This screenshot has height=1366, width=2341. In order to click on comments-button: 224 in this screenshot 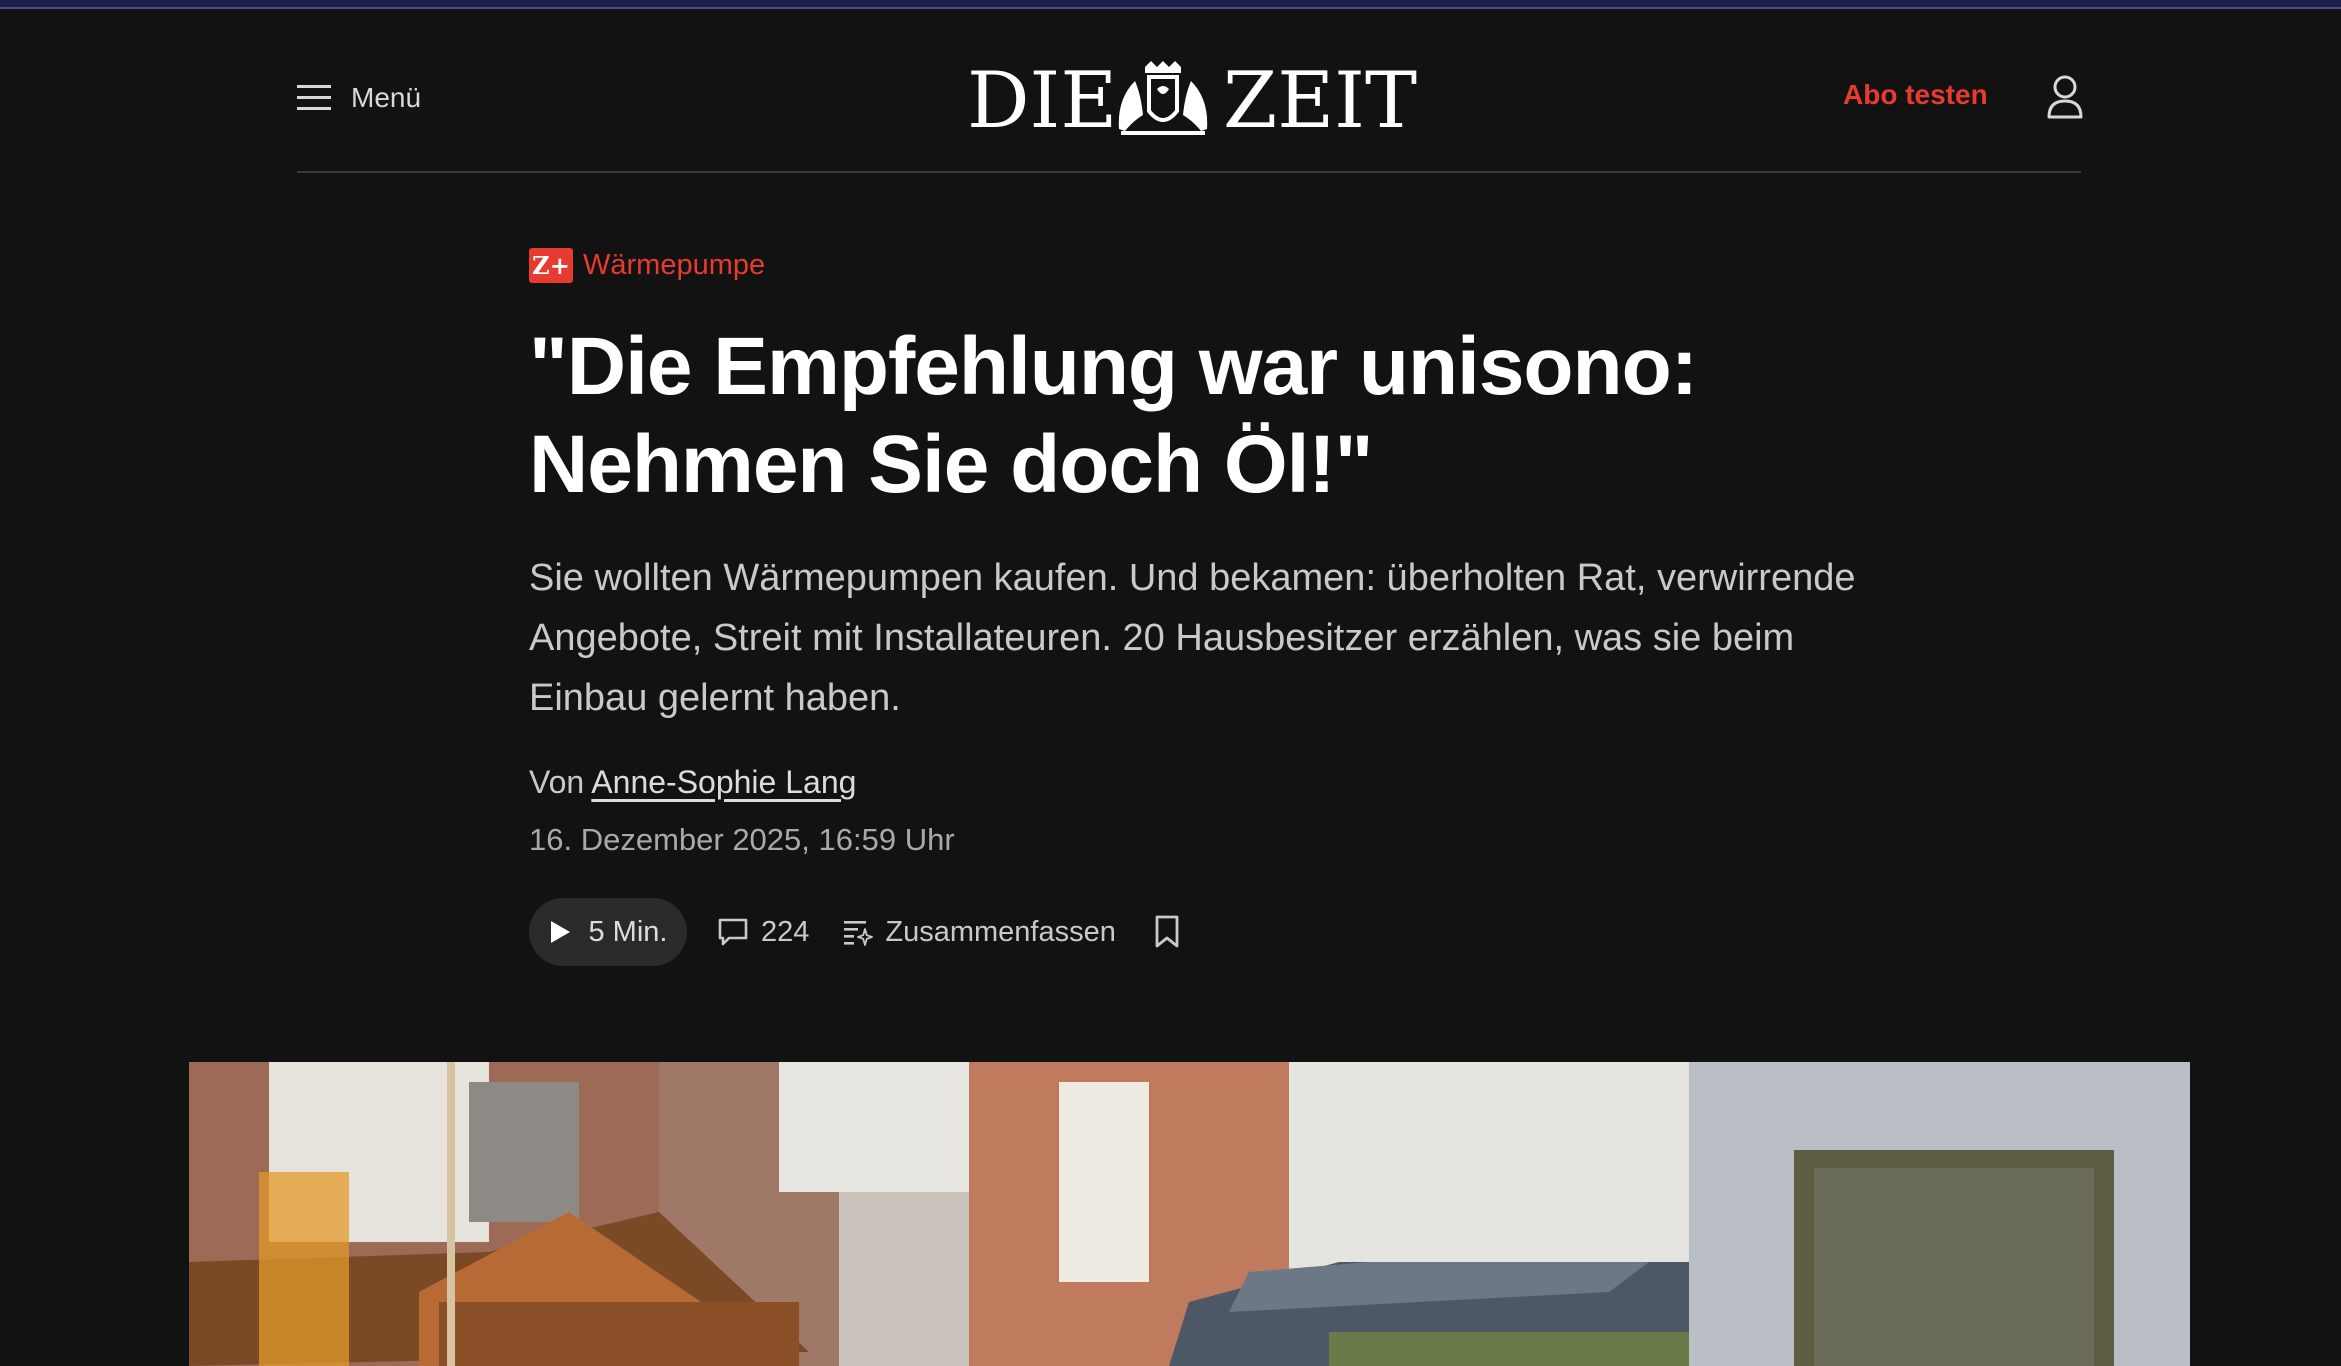, I will do `click(763, 932)`.